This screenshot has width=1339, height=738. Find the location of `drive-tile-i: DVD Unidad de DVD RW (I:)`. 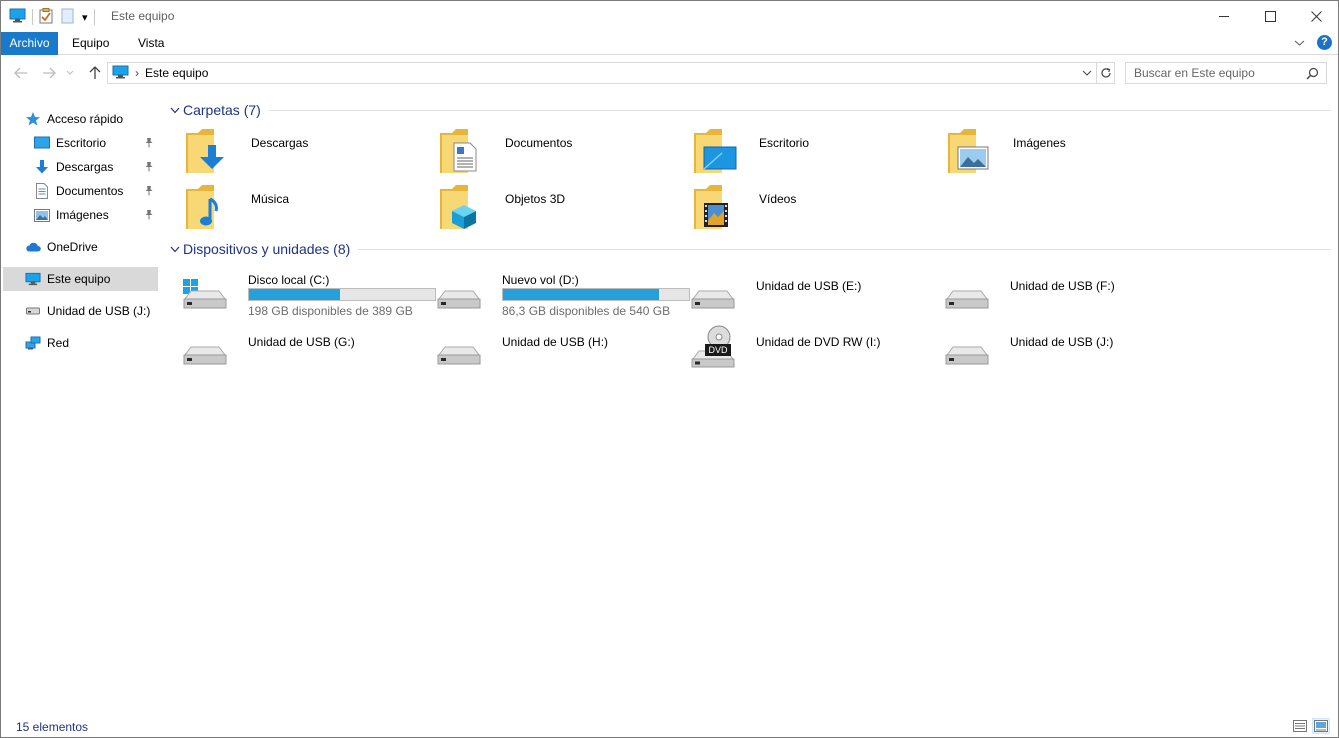

drive-tile-i: DVD Unidad de DVD RW (I:) is located at coordinates (814, 351).